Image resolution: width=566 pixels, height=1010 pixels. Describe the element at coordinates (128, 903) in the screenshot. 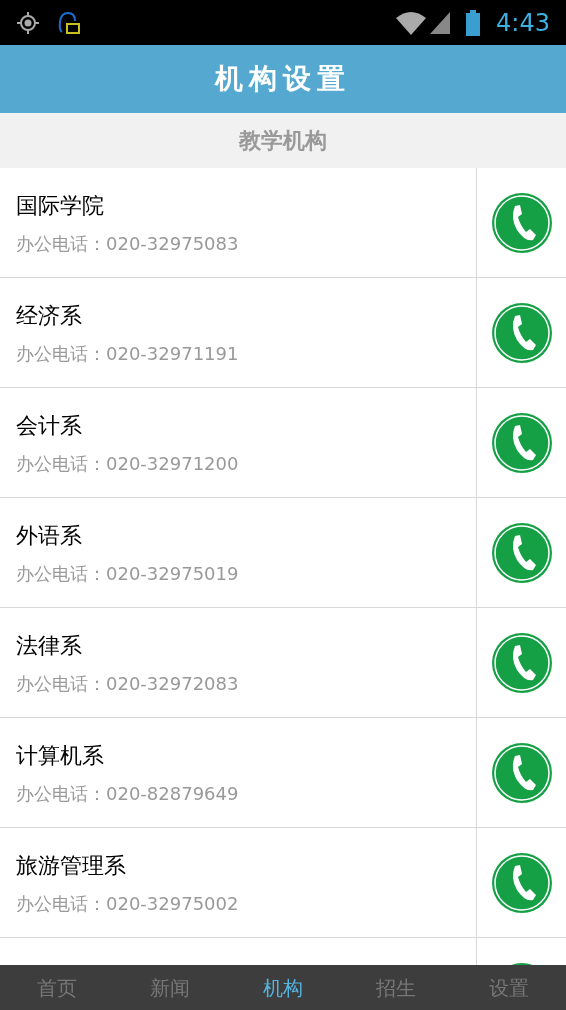

I see `office-phone: 办公电话：020-32975002` at that location.